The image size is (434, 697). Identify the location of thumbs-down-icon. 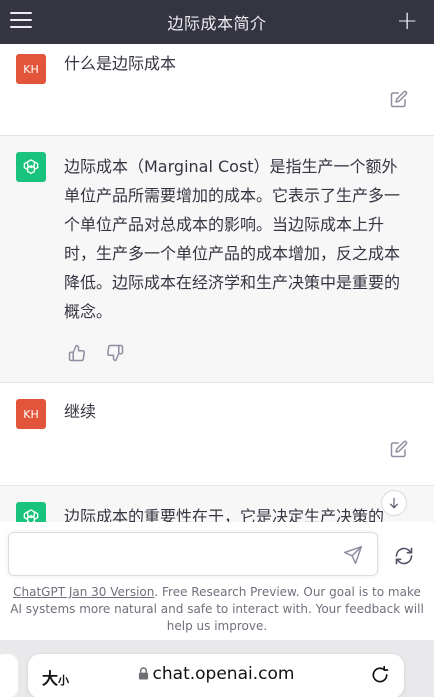
(115, 353).